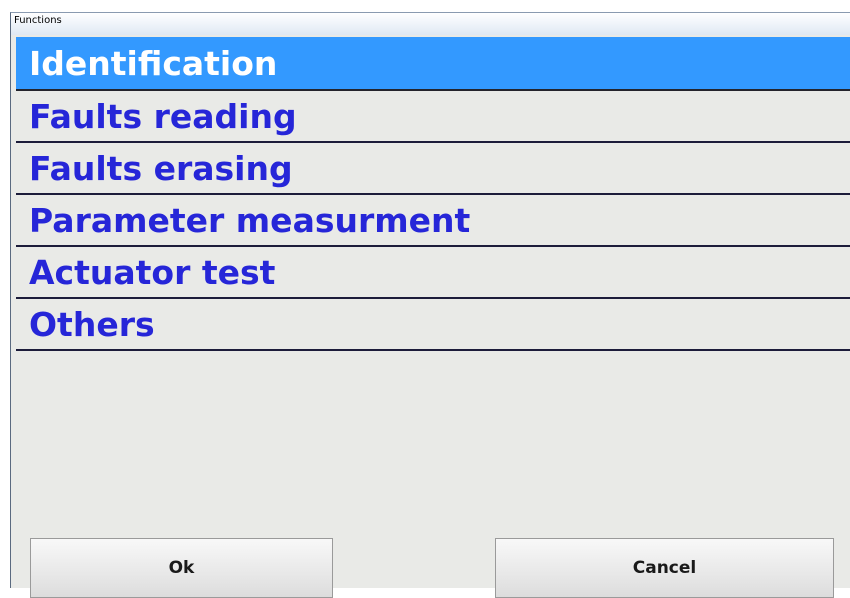 The width and height of the screenshot is (850, 598). What do you see at coordinates (430, 24) in the screenshot?
I see `title-bar: Functions` at bounding box center [430, 24].